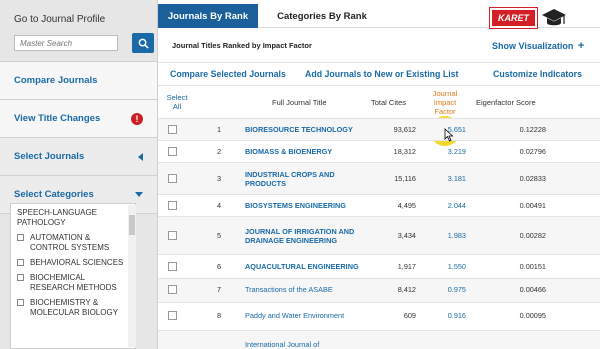  Describe the element at coordinates (540, 18) in the screenshot. I see `brand-logo: KARET` at that location.